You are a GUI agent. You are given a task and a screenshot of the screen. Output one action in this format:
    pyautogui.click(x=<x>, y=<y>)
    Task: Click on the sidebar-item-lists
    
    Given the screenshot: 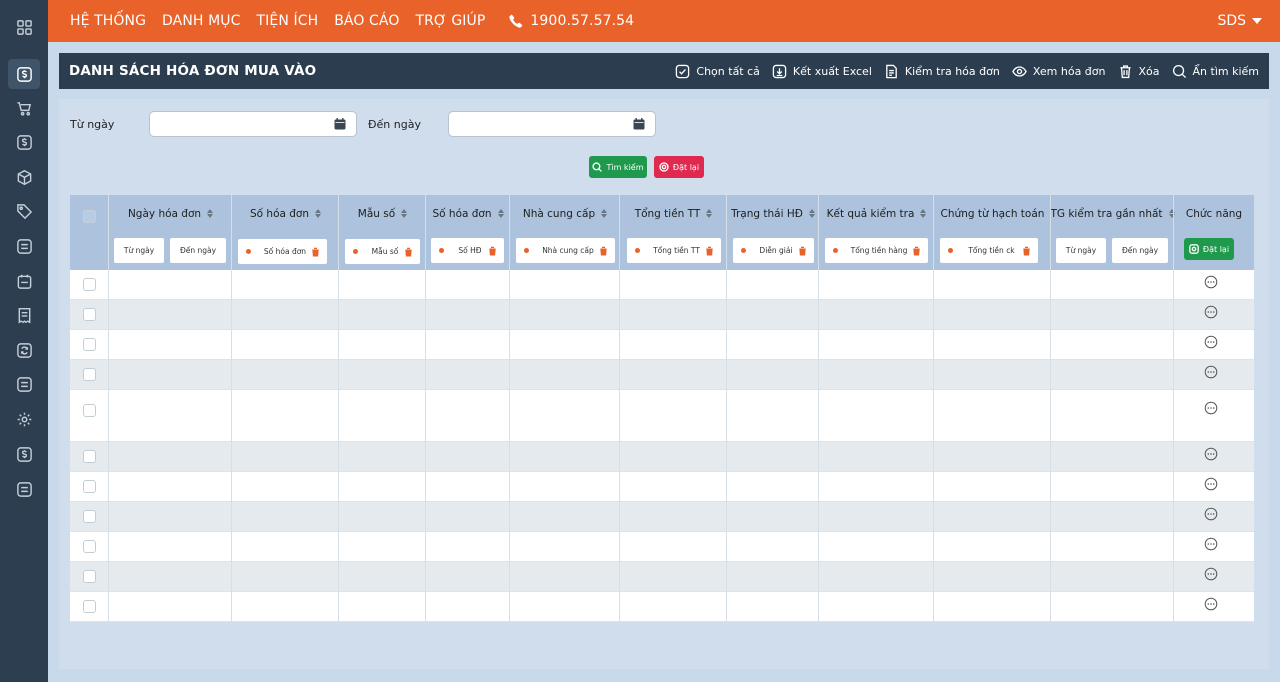 What is the action you would take?
    pyautogui.click(x=24, y=246)
    